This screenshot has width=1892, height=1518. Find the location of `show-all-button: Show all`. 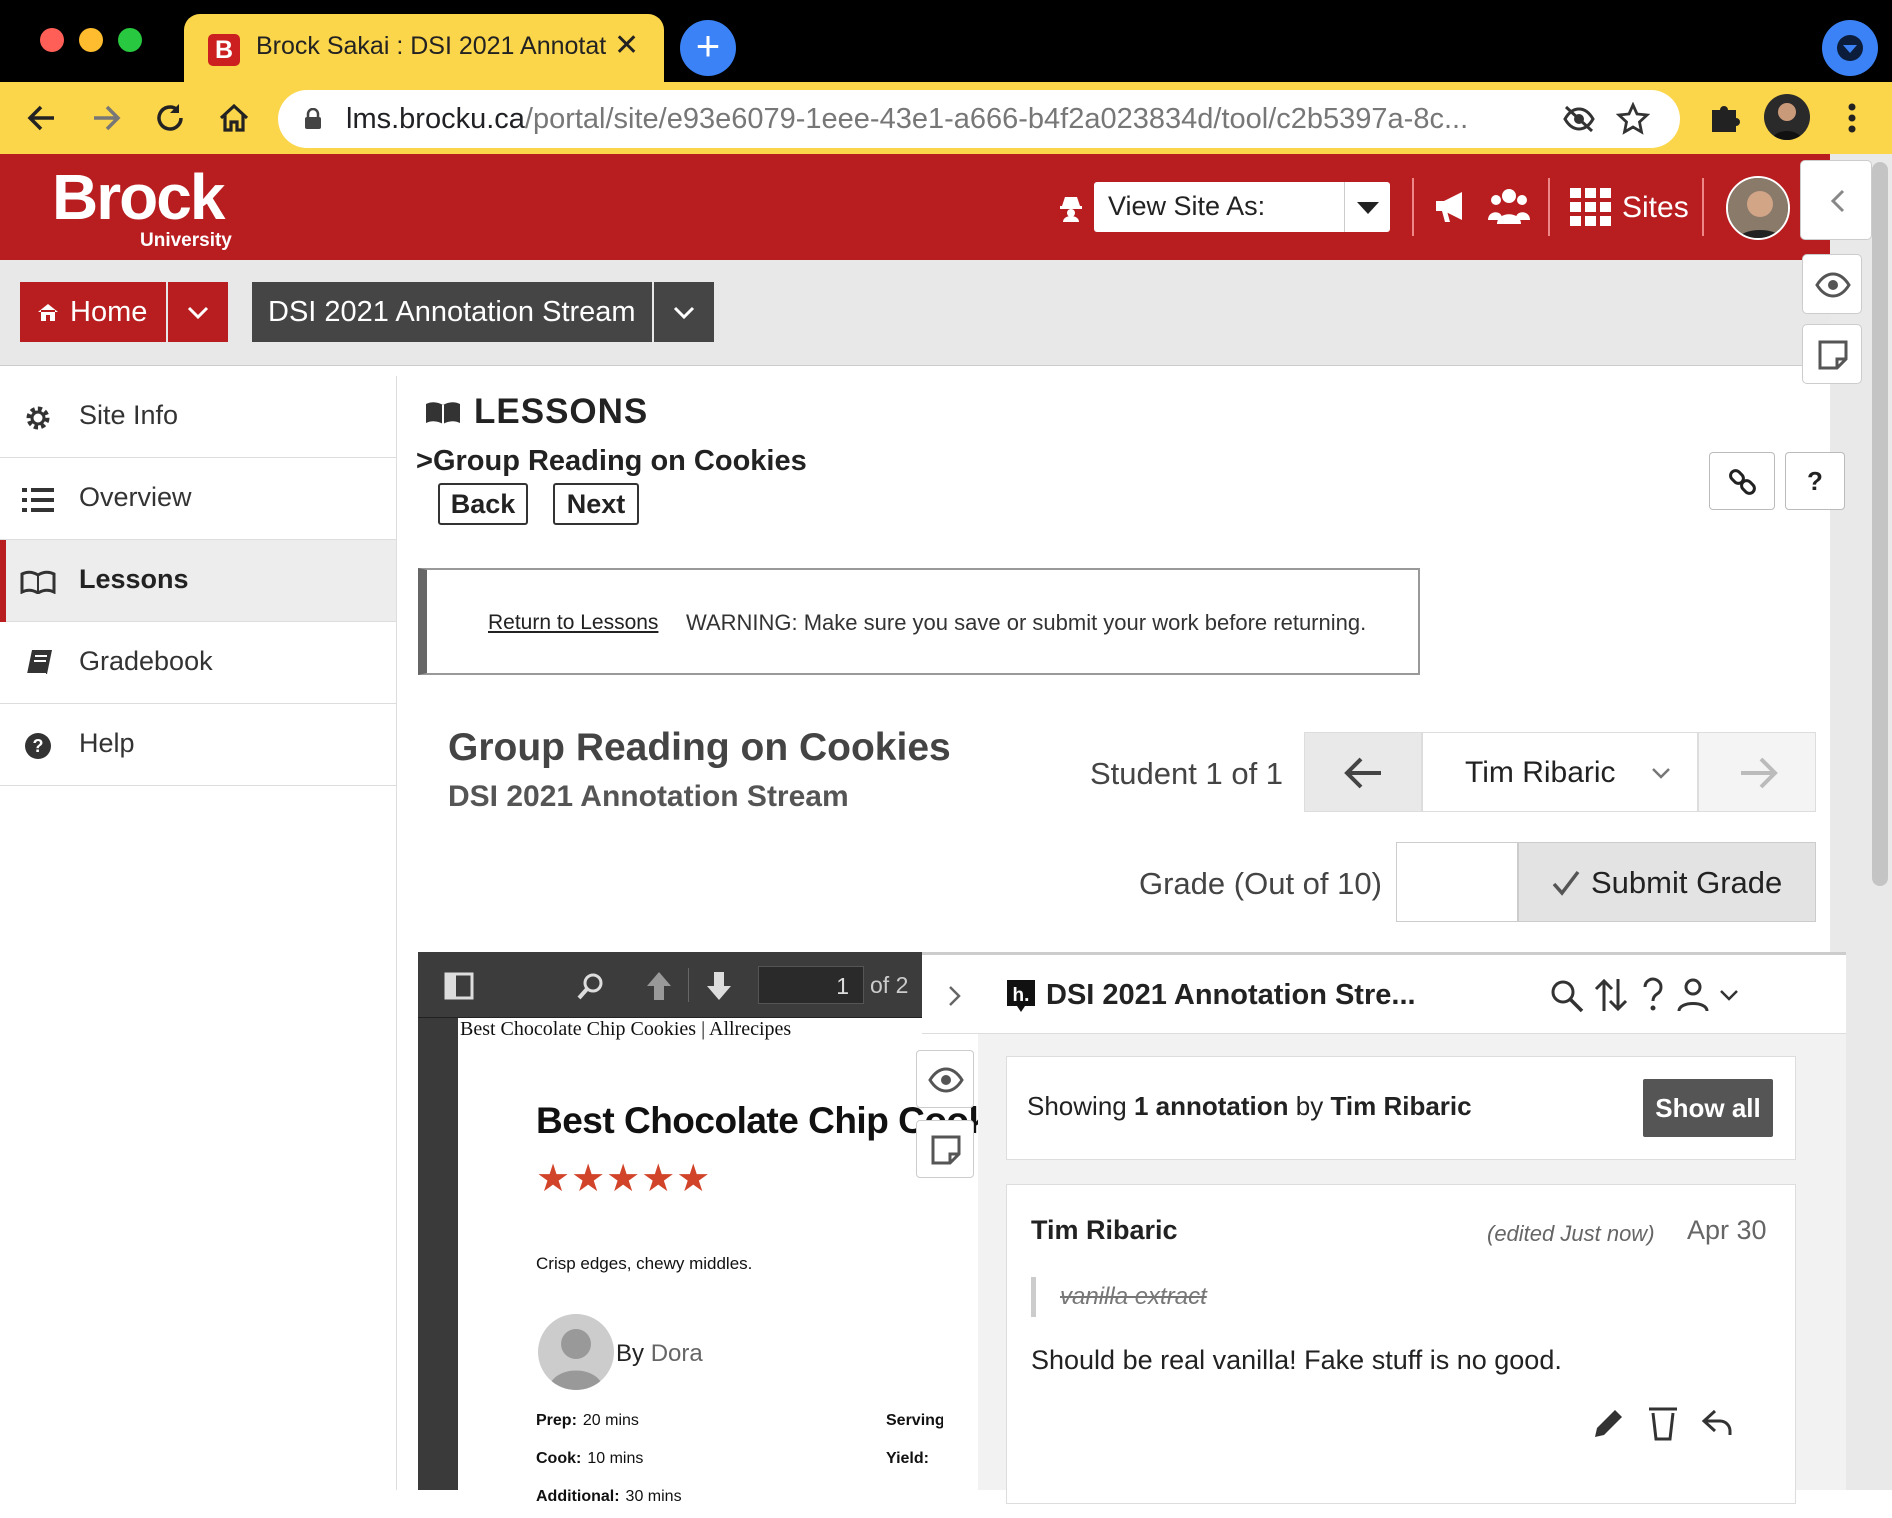

show-all-button: Show all is located at coordinates (1708, 1108).